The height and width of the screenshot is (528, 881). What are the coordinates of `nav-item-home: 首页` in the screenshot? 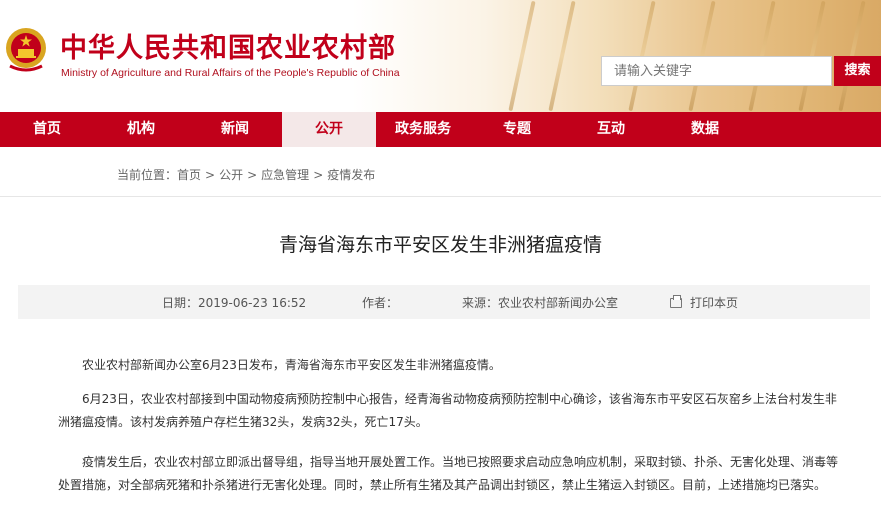 It's located at (47, 129).